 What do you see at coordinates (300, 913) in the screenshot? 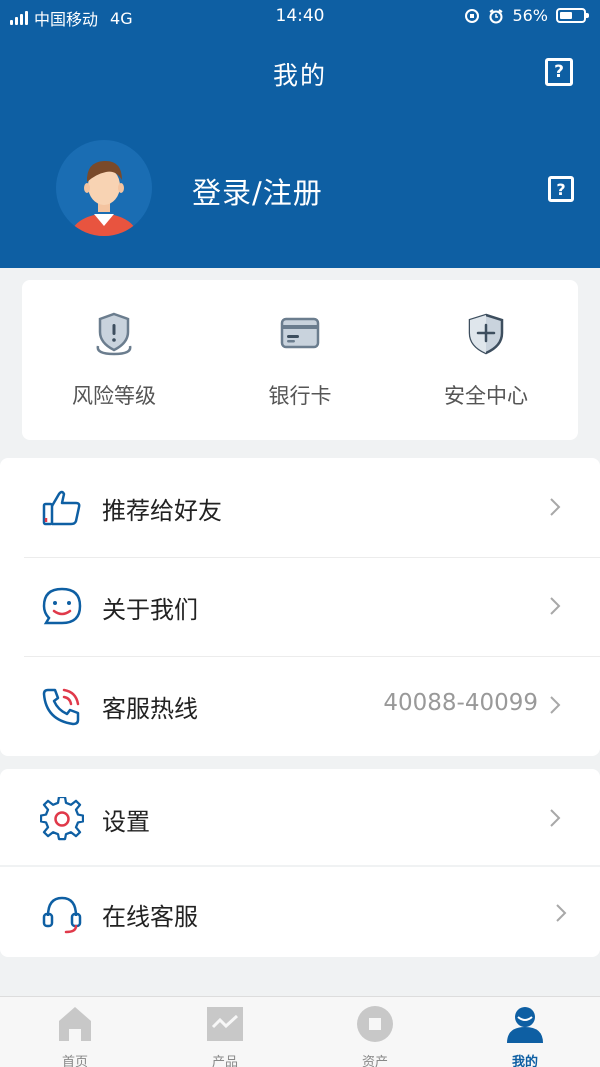
I see `online-service-row: 在线客服` at bounding box center [300, 913].